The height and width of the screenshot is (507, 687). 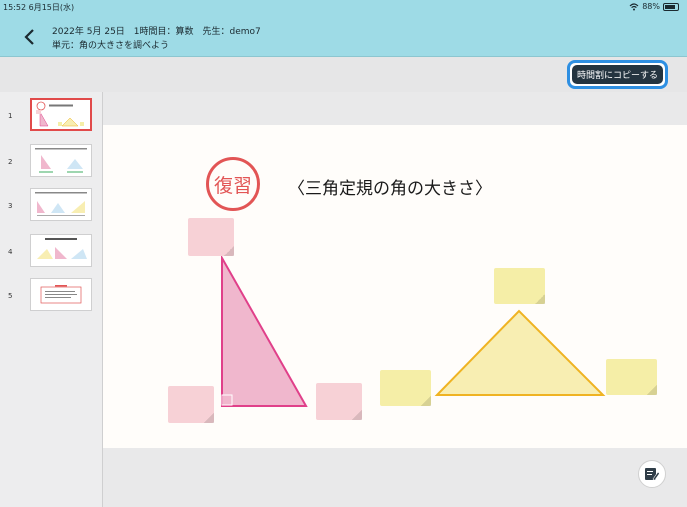 I want to click on edit-note-icon, so click(x=652, y=474).